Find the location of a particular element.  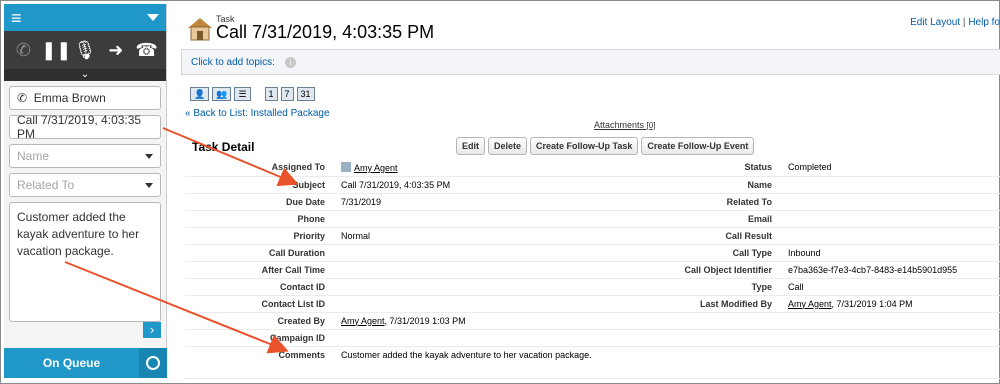

created-date: , 7/31/2019 1:03 PM is located at coordinates (425, 320).